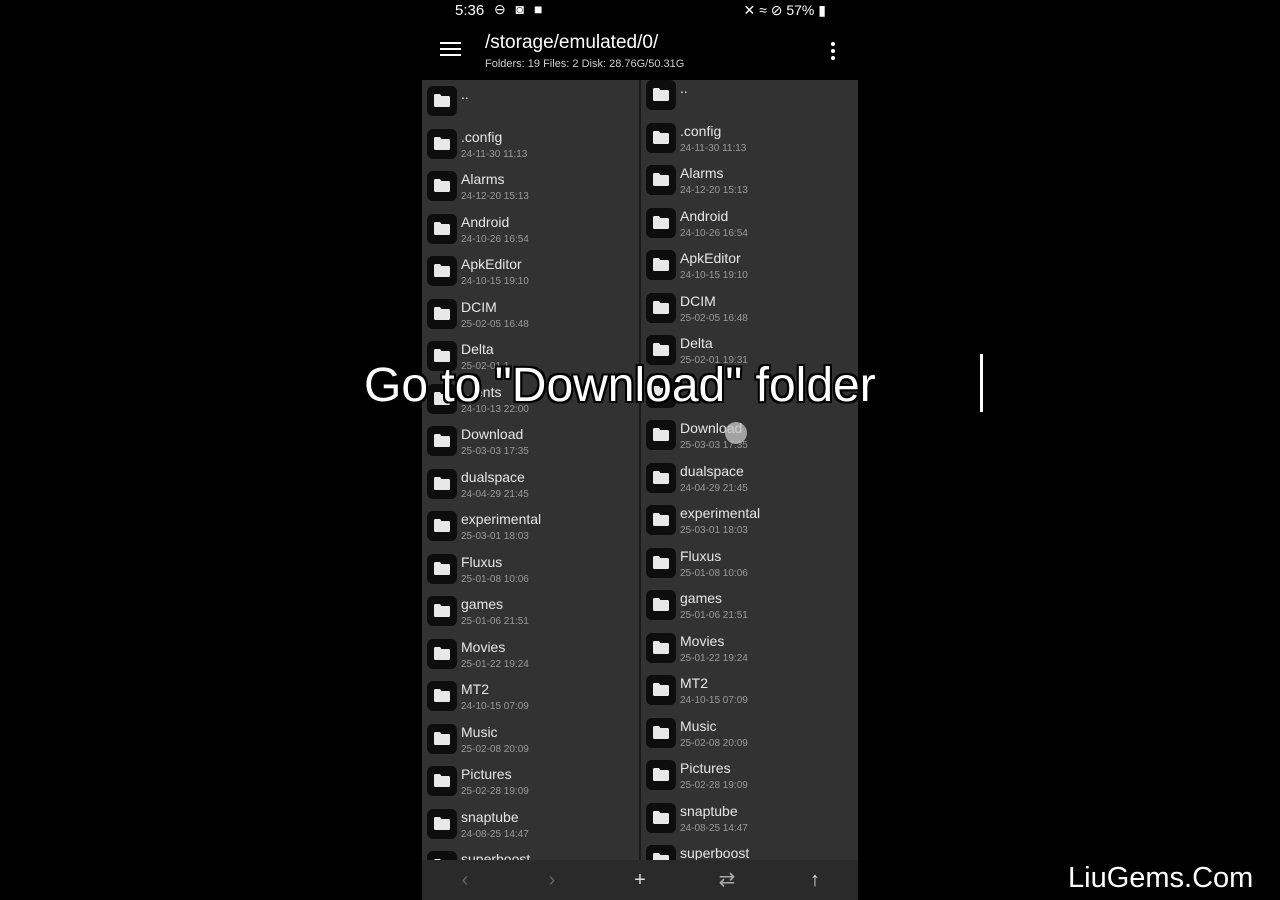  Describe the element at coordinates (822, 10) in the screenshot. I see `battery-icon: ▮` at that location.